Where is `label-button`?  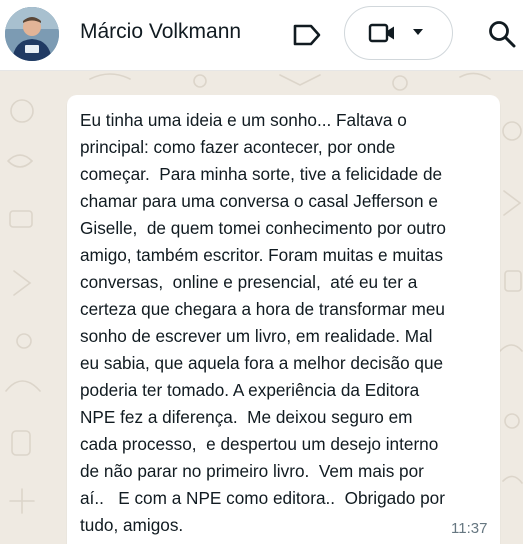
label-button is located at coordinates (307, 35).